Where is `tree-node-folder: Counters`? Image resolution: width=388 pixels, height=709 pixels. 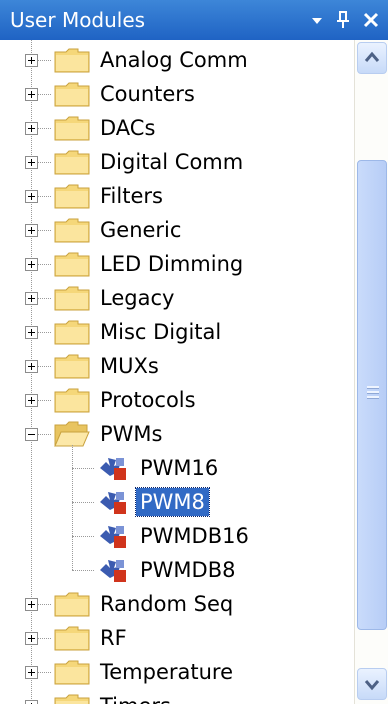
tree-node-folder: Counters is located at coordinates (175, 94).